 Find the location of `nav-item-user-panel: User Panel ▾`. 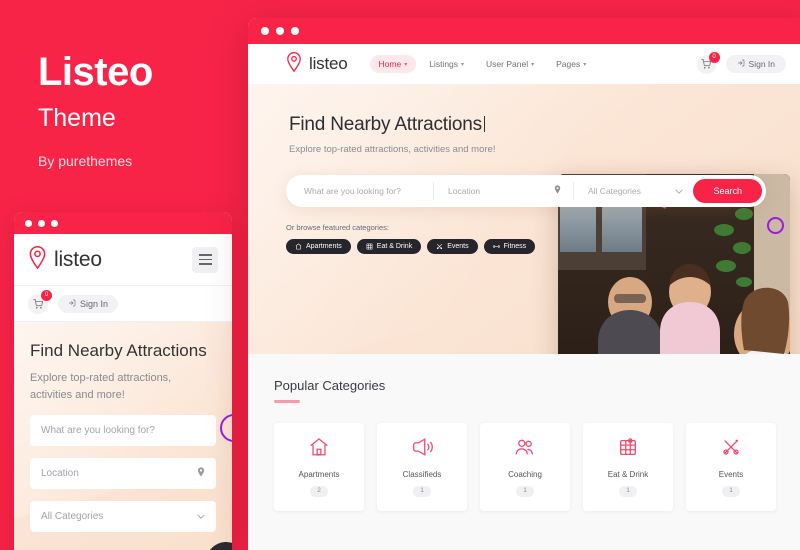

nav-item-user-panel: User Panel ▾ is located at coordinates (510, 64).